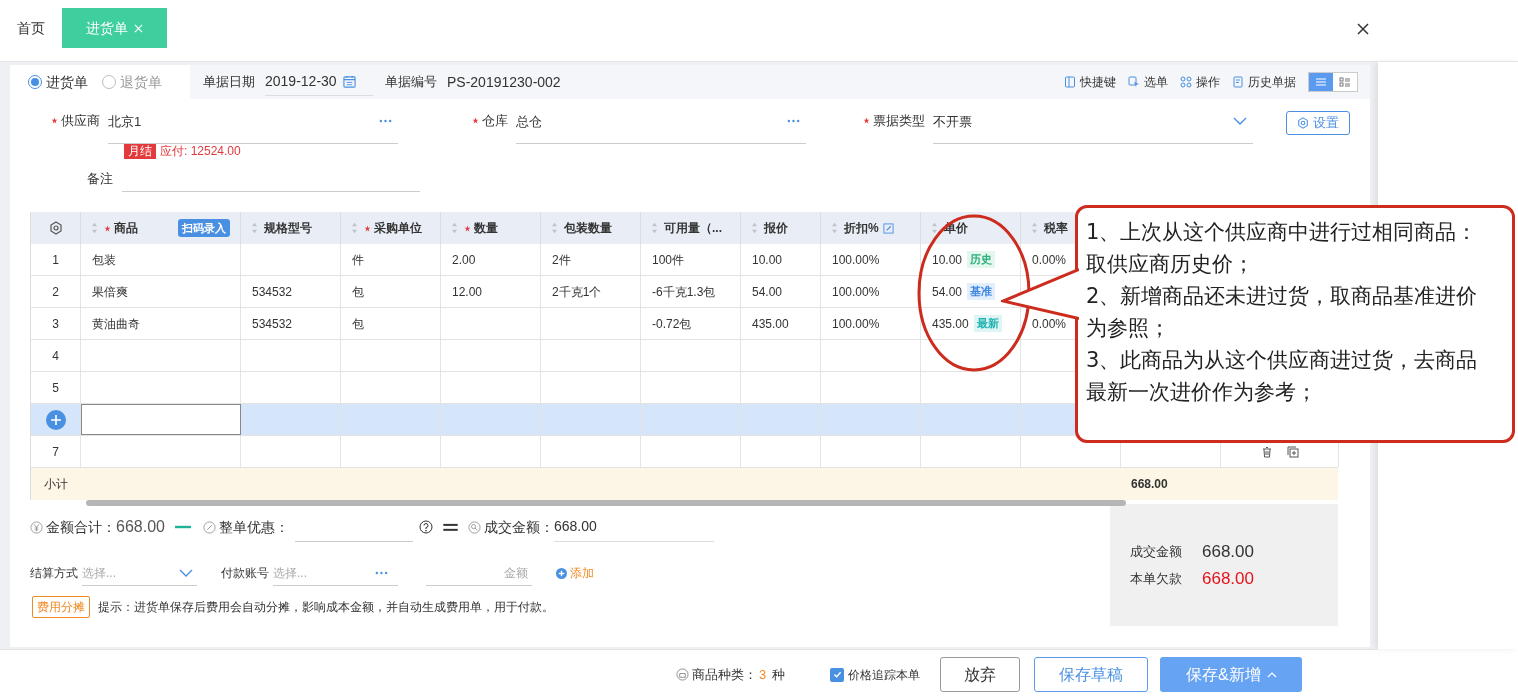  What do you see at coordinates (411, 82) in the screenshot?
I see `label: 单据编号` at bounding box center [411, 82].